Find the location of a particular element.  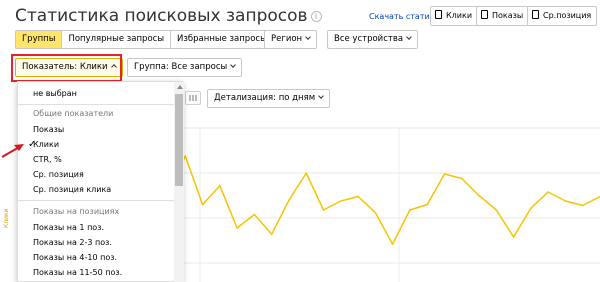

dropdown-option-impressions: Показы is located at coordinates (48, 129).